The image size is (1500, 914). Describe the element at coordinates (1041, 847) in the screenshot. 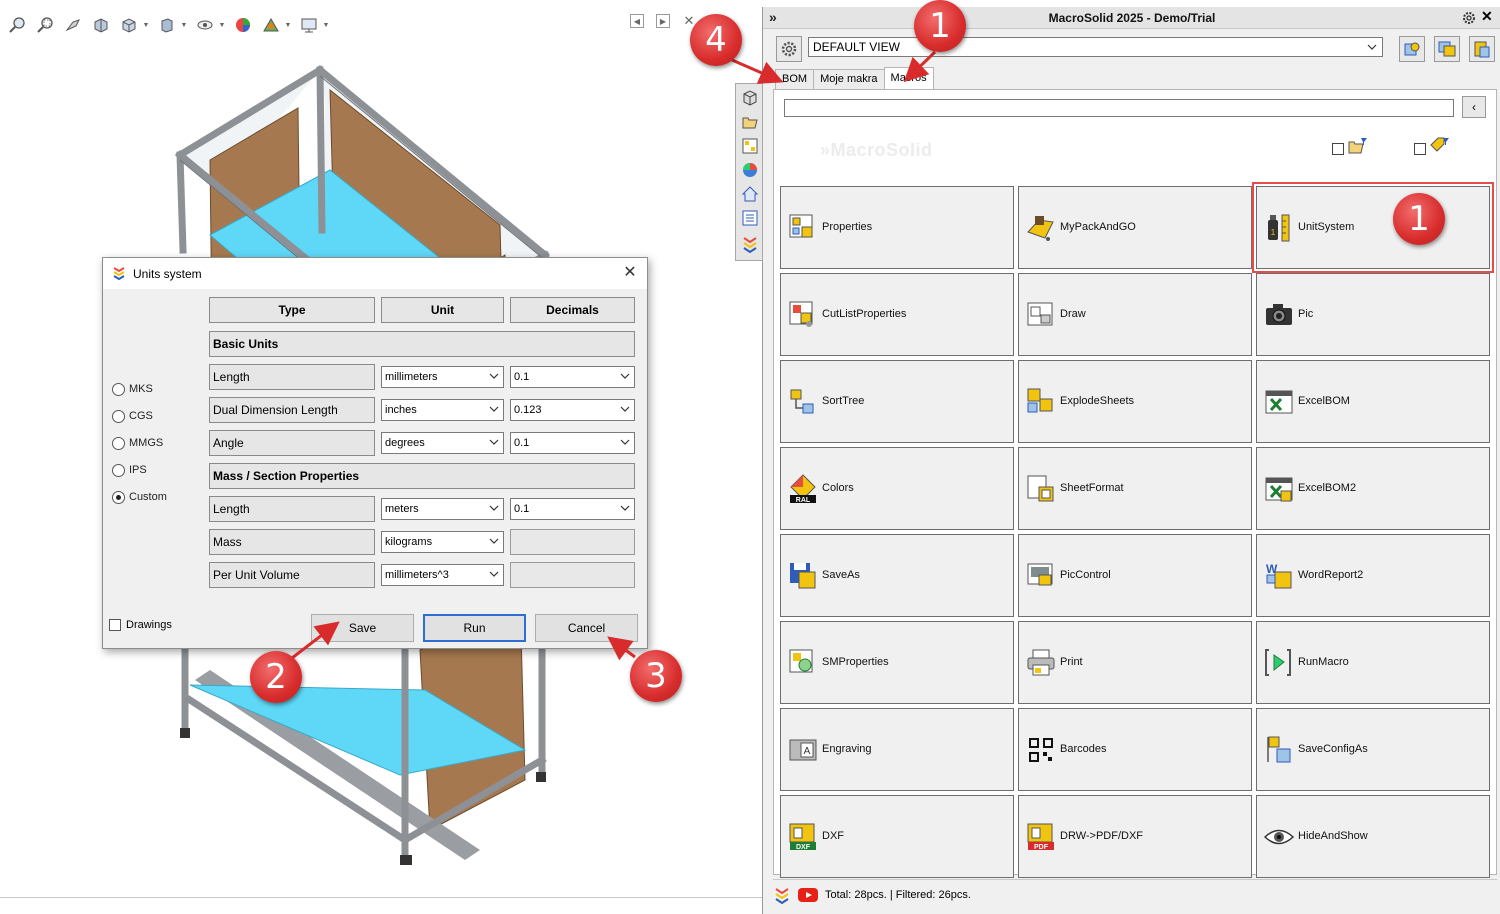

I see `svg-text: PDF` at that location.